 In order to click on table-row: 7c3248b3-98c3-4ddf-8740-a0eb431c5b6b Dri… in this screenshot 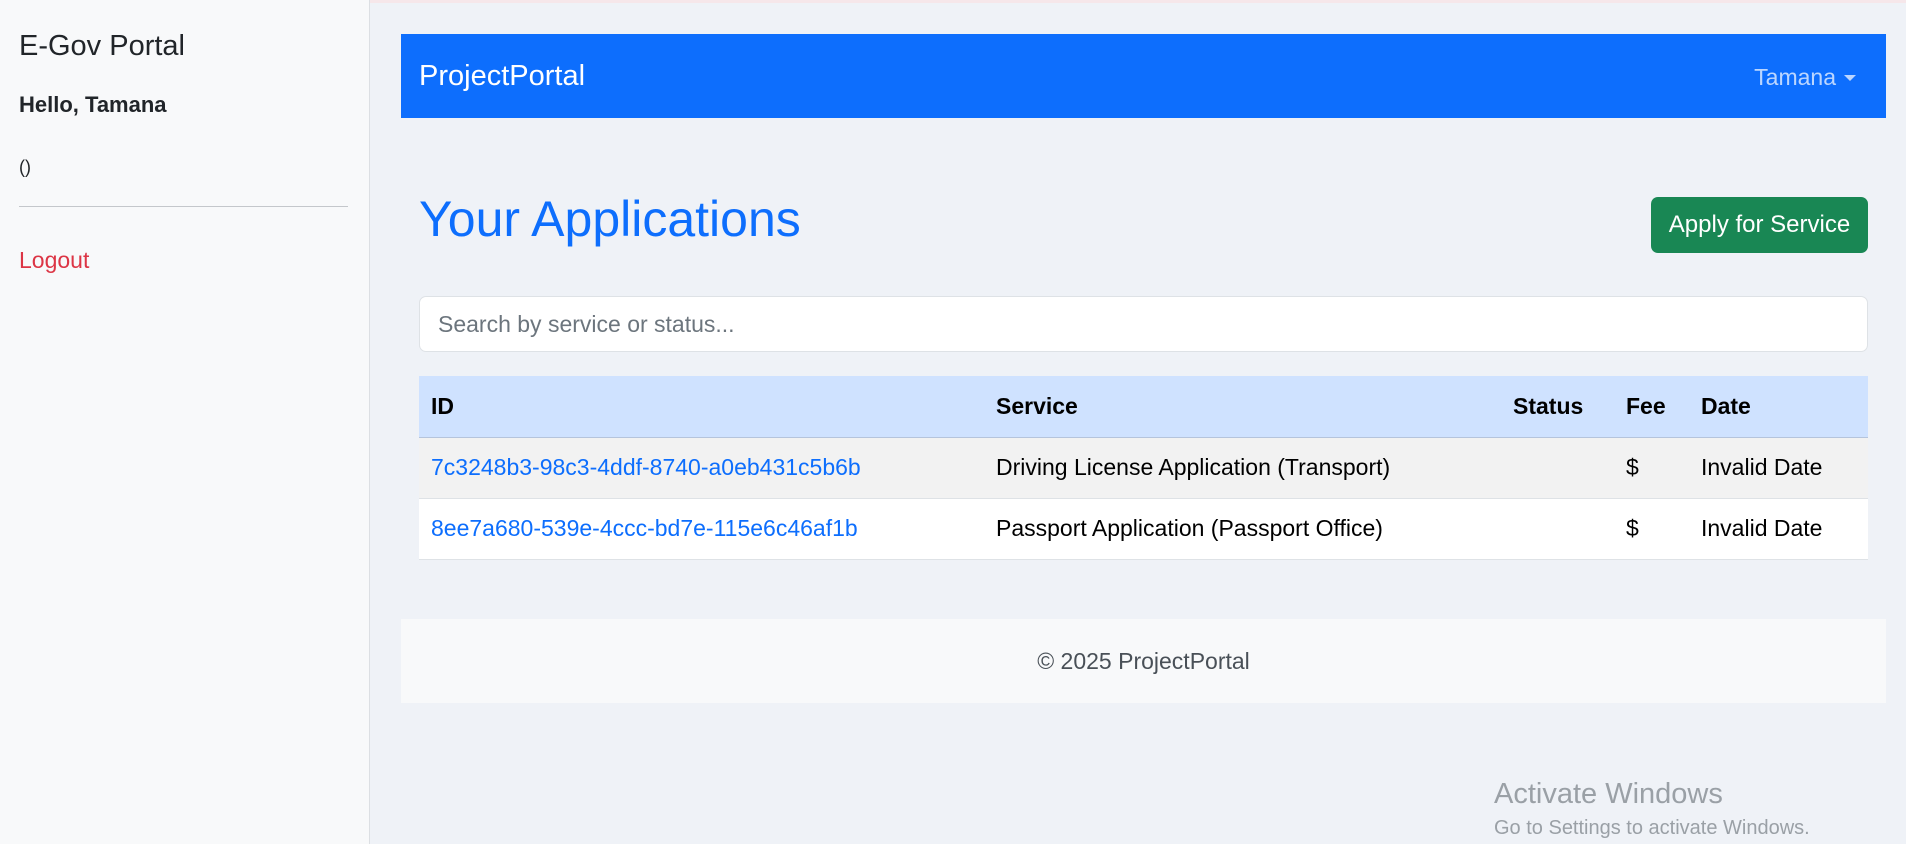, I will do `click(1143, 468)`.